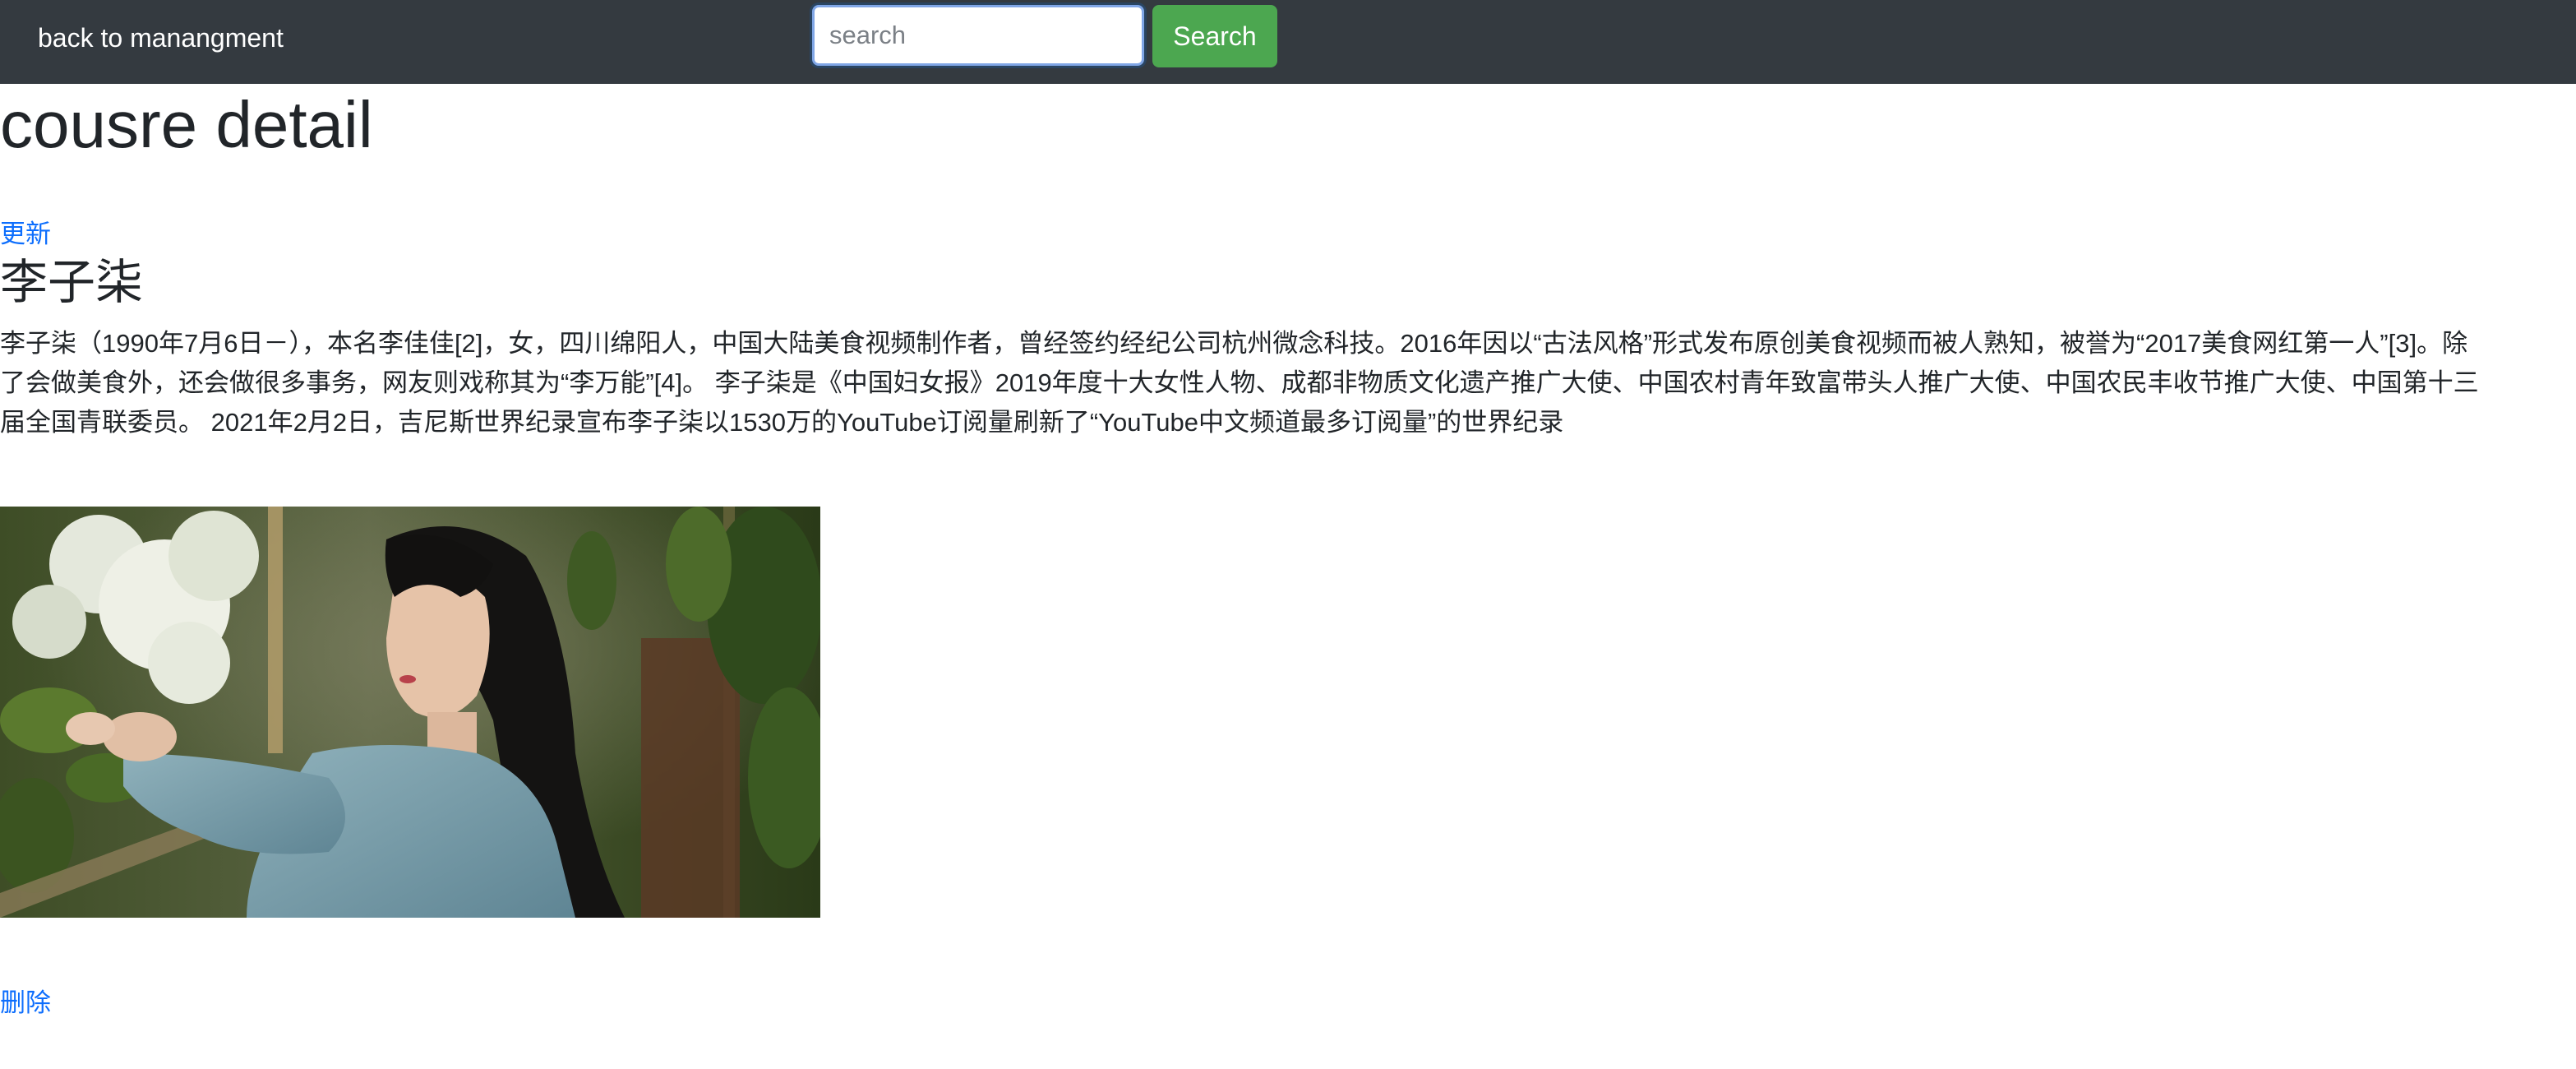 The height and width of the screenshot is (1069, 2576). I want to click on course-name: 李子柒, so click(72, 282).